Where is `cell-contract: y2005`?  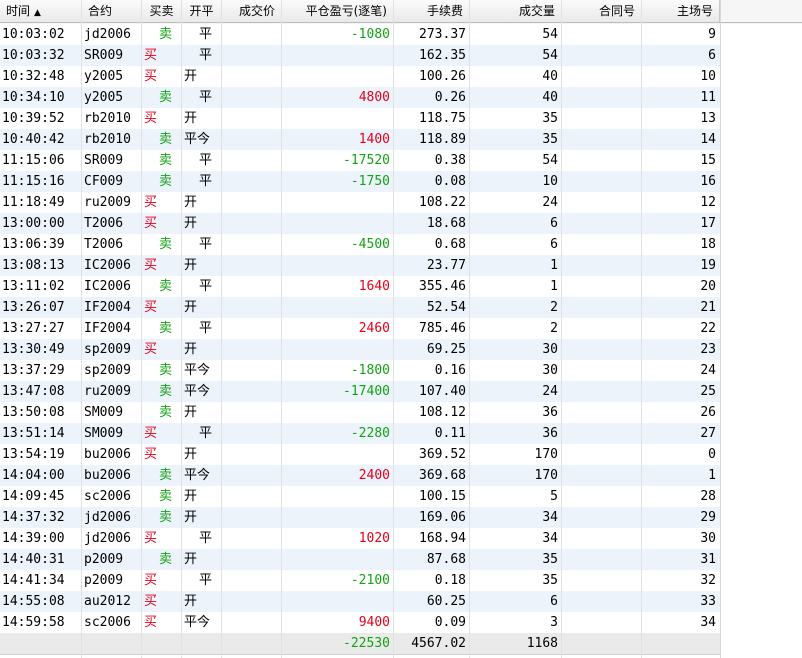 cell-contract: y2005 is located at coordinates (104, 76).